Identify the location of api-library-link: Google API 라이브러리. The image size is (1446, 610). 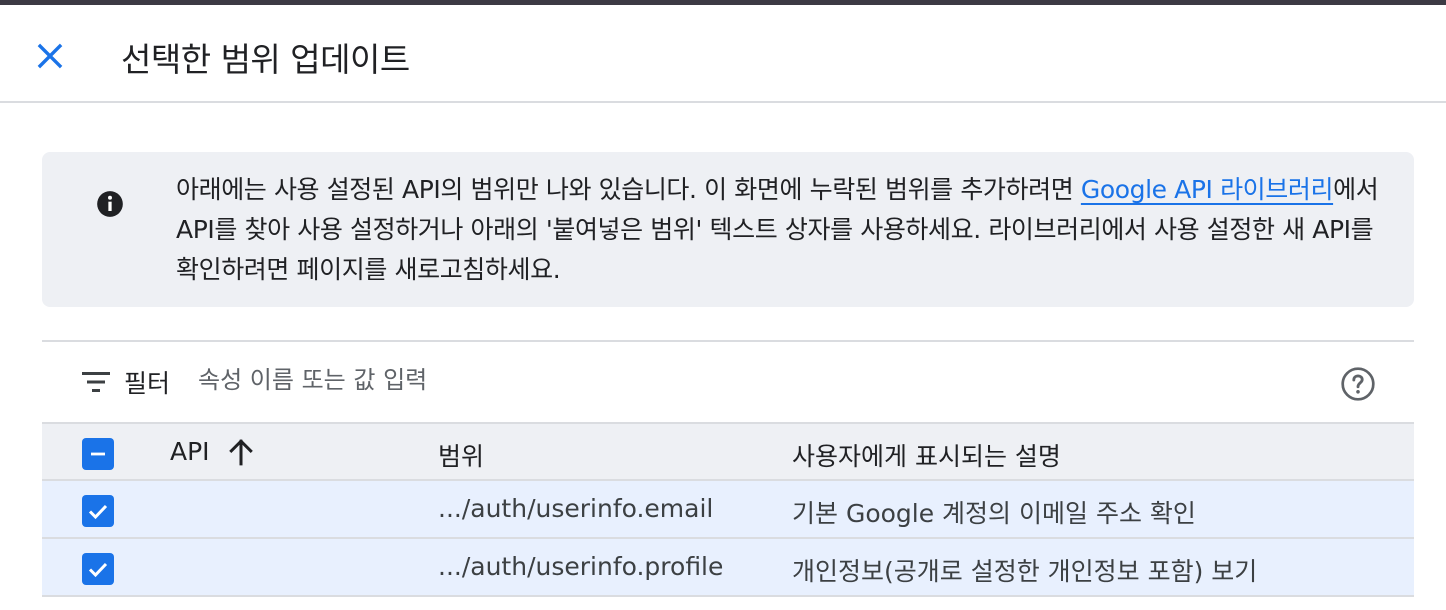
(1207, 189).